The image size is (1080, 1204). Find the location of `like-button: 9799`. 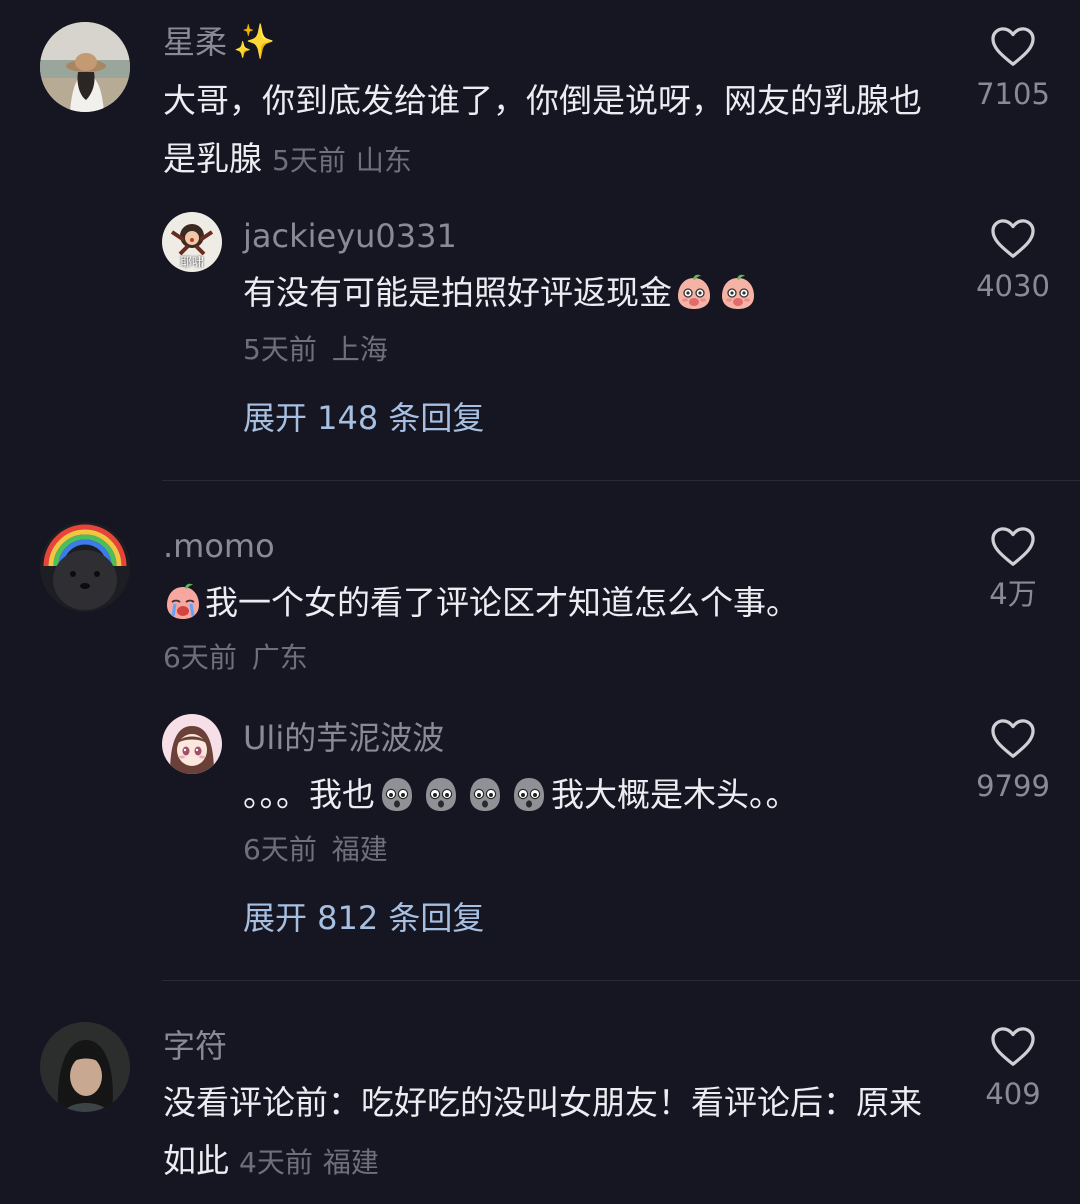

like-button: 9799 is located at coordinates (1013, 762).